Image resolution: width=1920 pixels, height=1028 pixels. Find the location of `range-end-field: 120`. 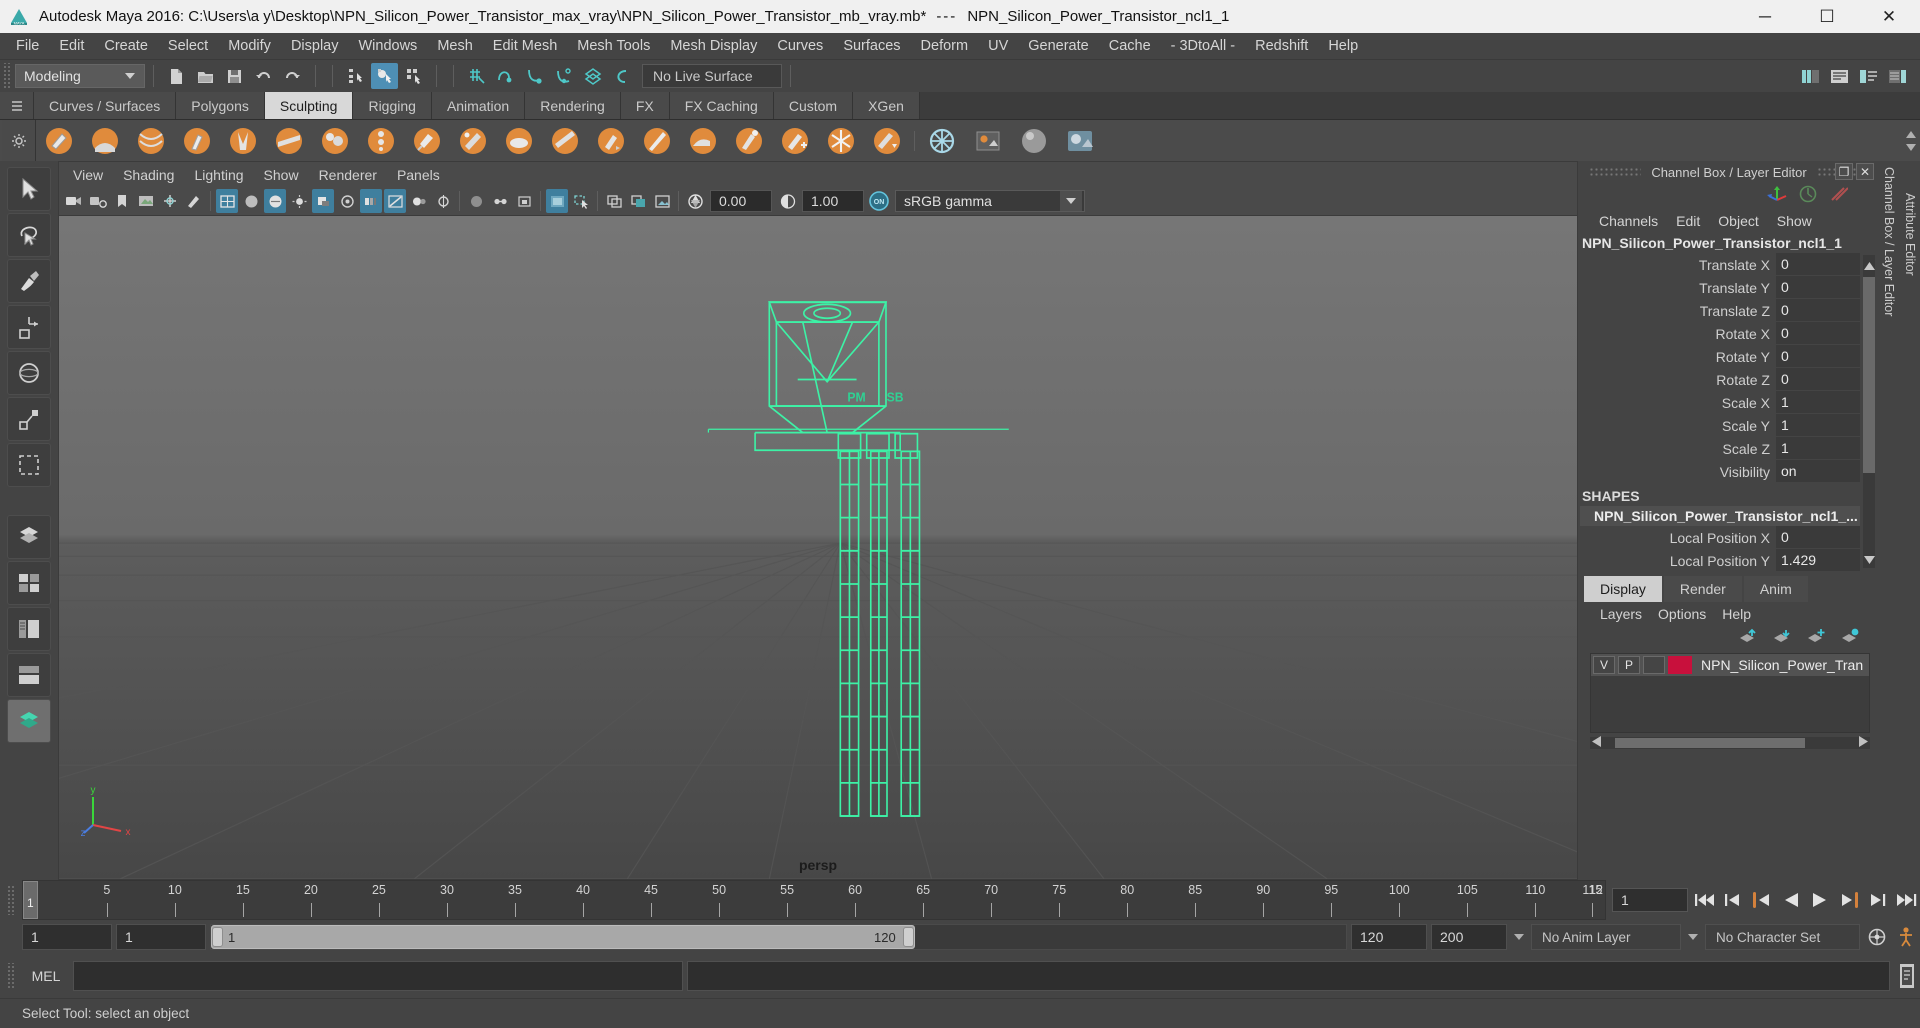

range-end-field: 120 is located at coordinates (1389, 937).